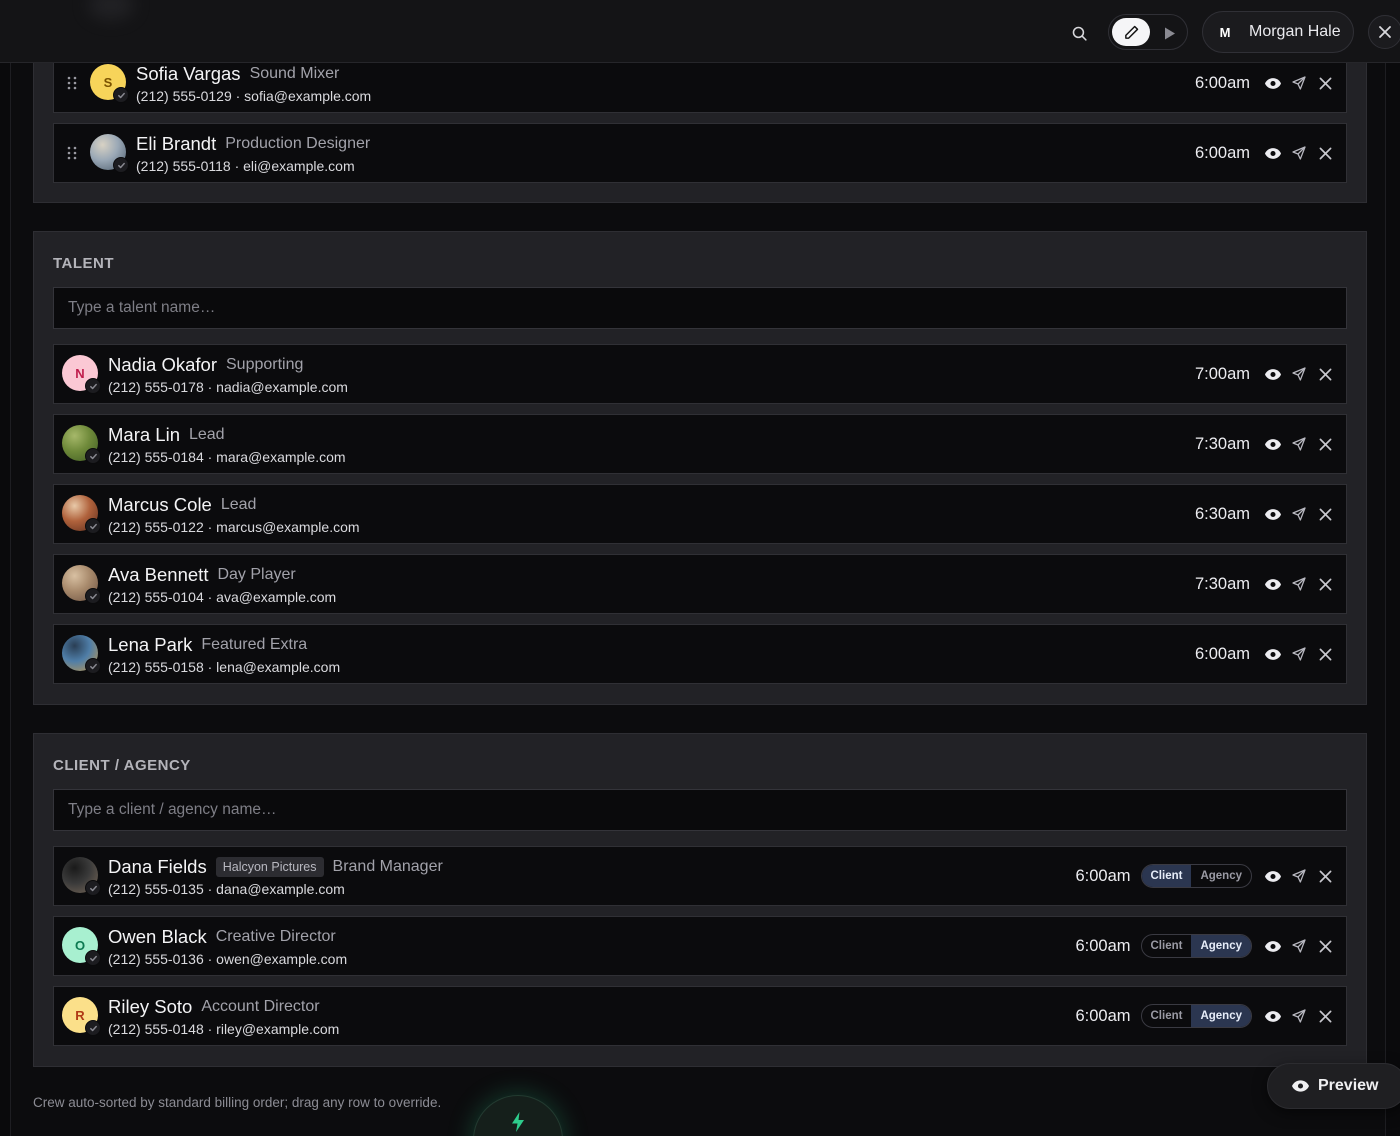 This screenshot has height=1136, width=1400. Describe the element at coordinates (700, 31) in the screenshot. I see `top-bar: M Morgan Hale` at that location.